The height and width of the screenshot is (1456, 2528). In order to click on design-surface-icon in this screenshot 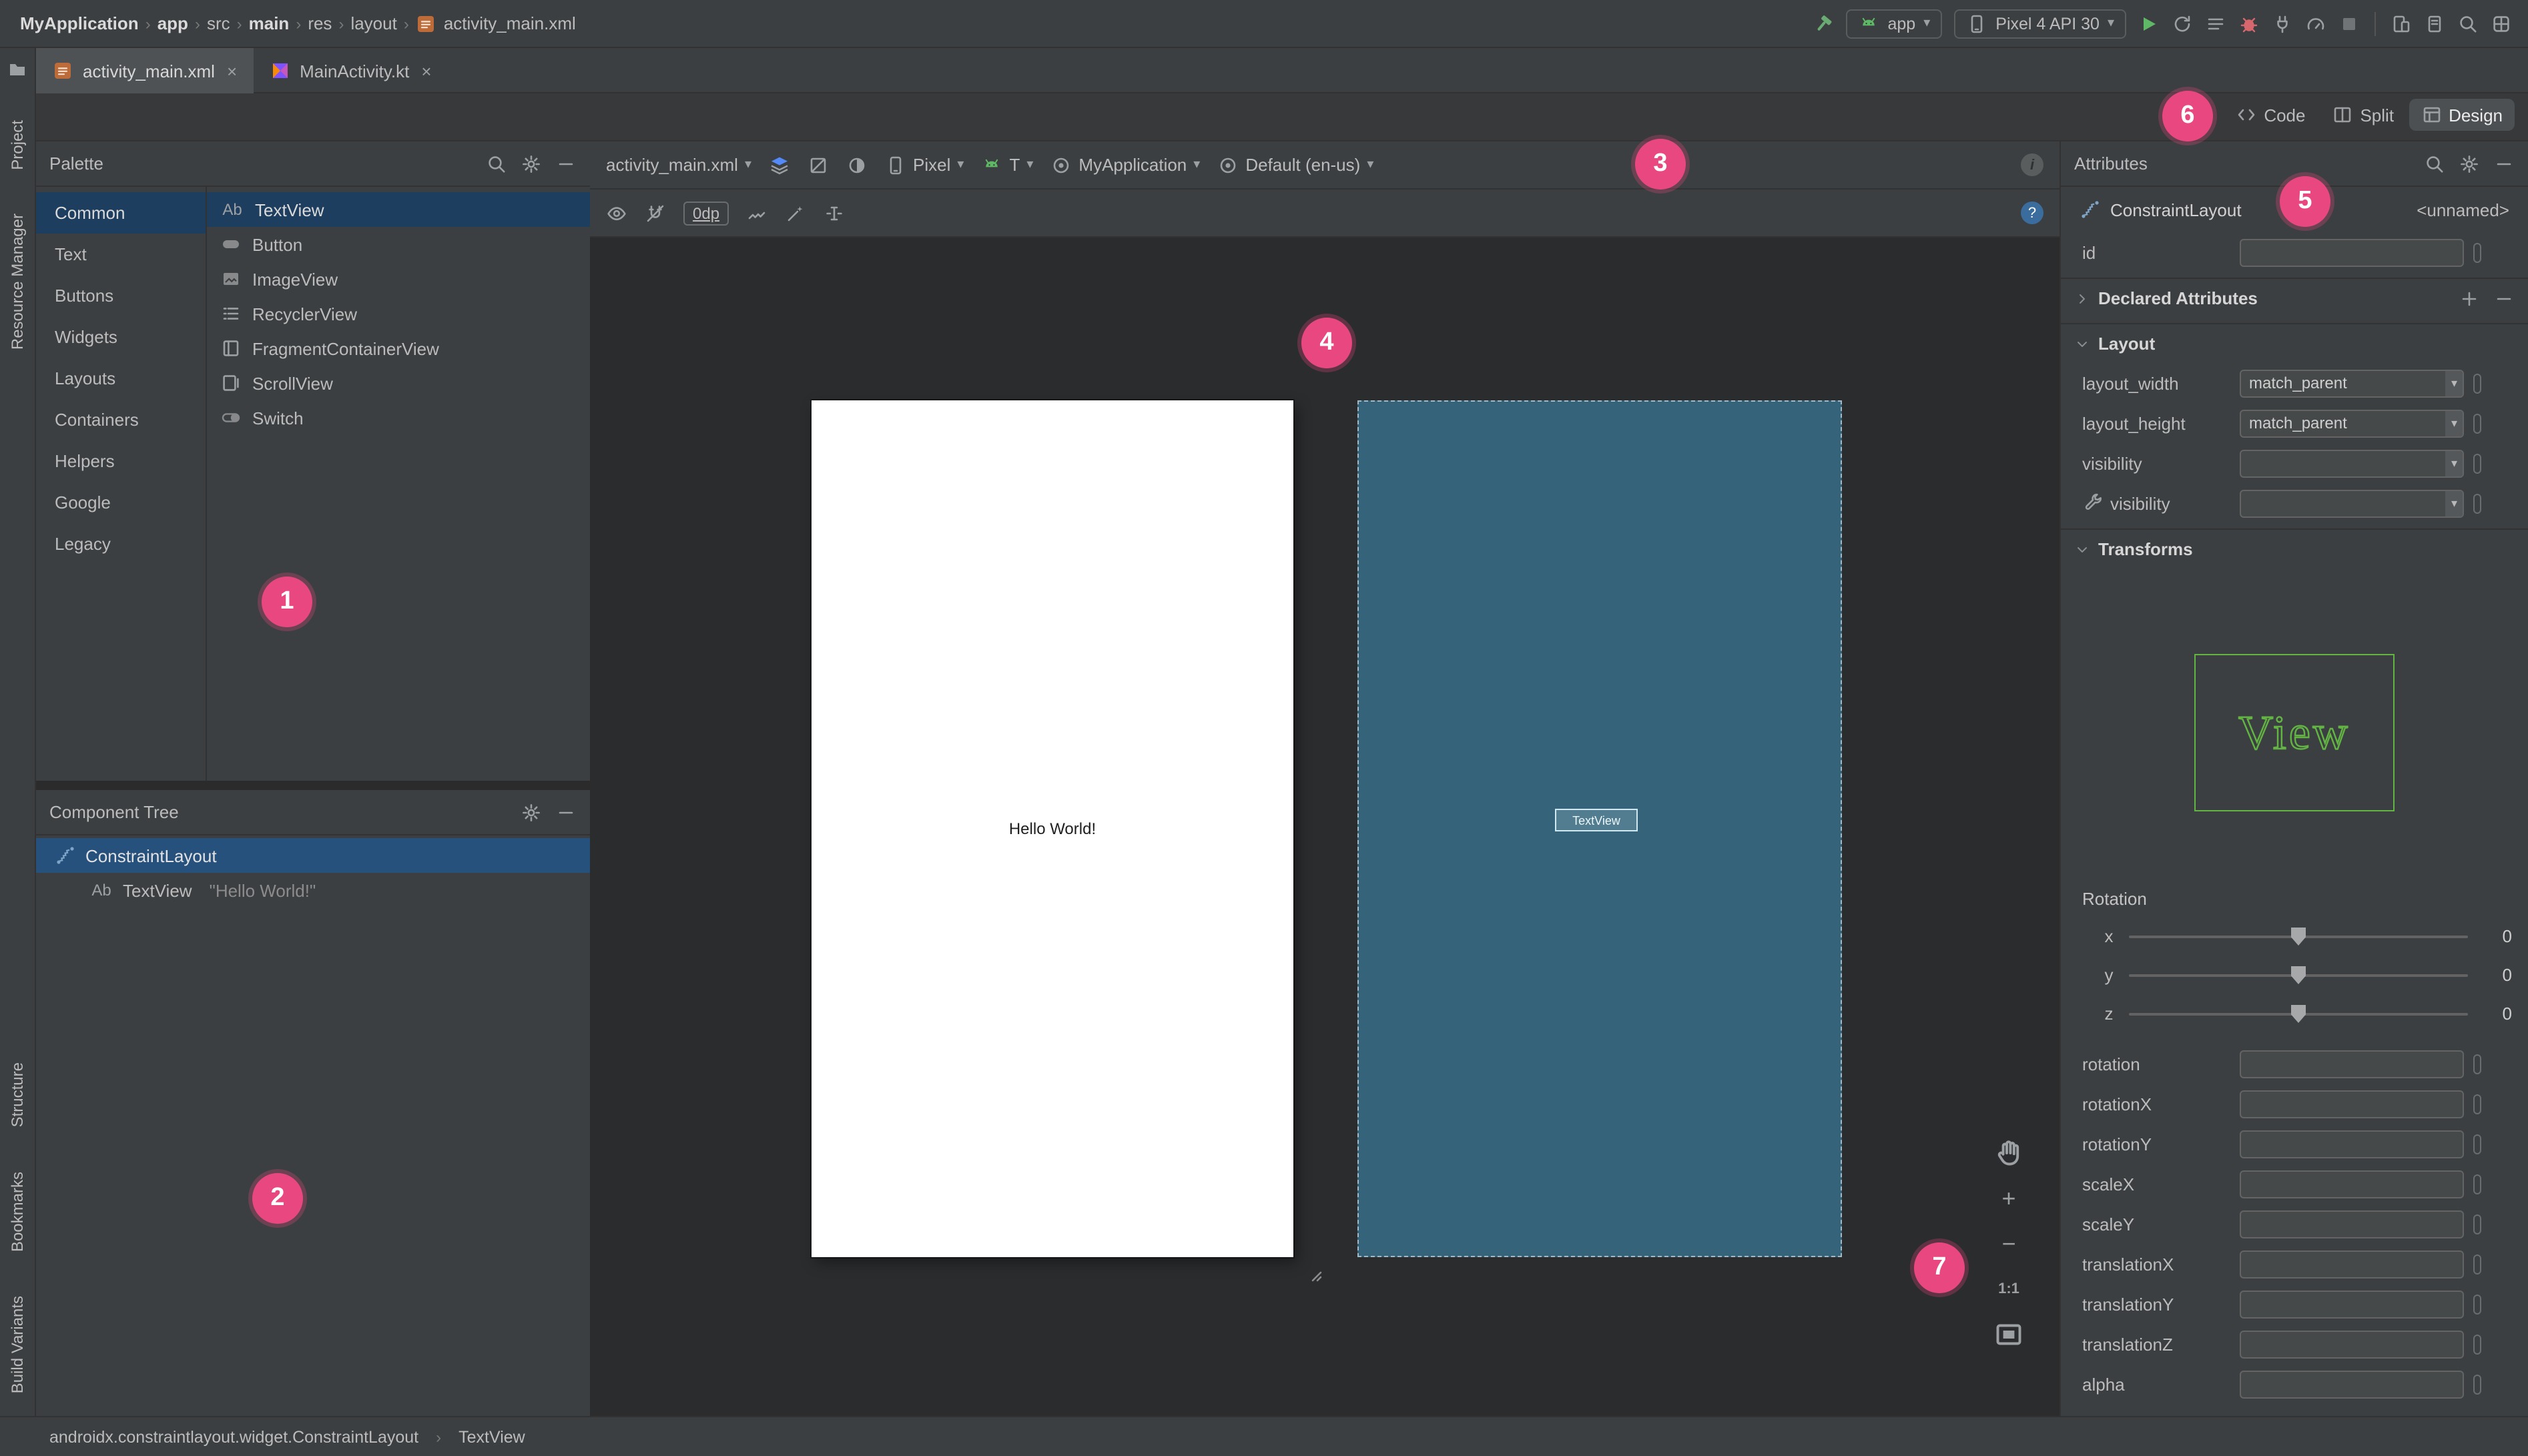, I will do `click(779, 164)`.